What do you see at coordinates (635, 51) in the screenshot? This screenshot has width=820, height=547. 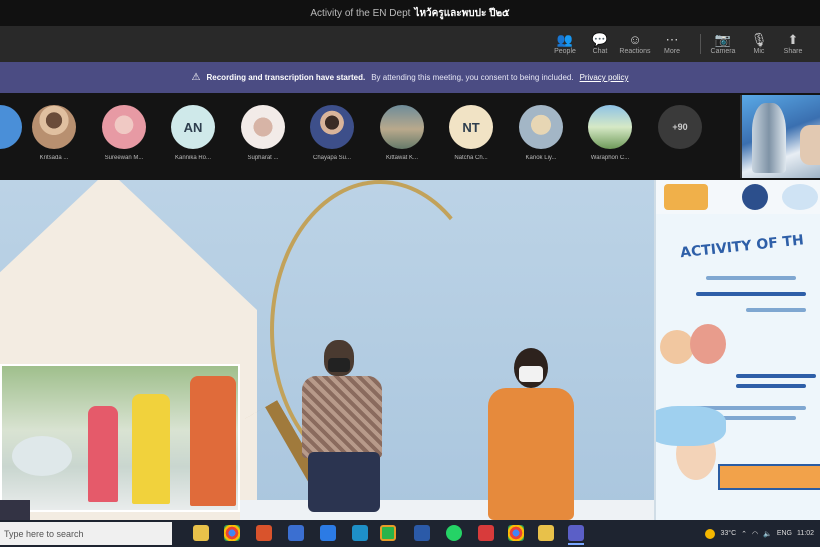 I see `reactions-label: Reactions` at bounding box center [635, 51].